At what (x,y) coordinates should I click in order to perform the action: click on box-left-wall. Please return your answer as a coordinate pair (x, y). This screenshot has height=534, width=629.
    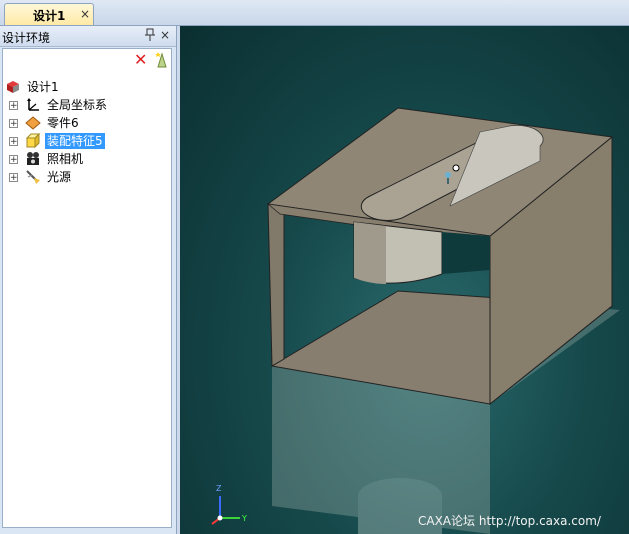
    Looking at the image, I should click on (276, 285).